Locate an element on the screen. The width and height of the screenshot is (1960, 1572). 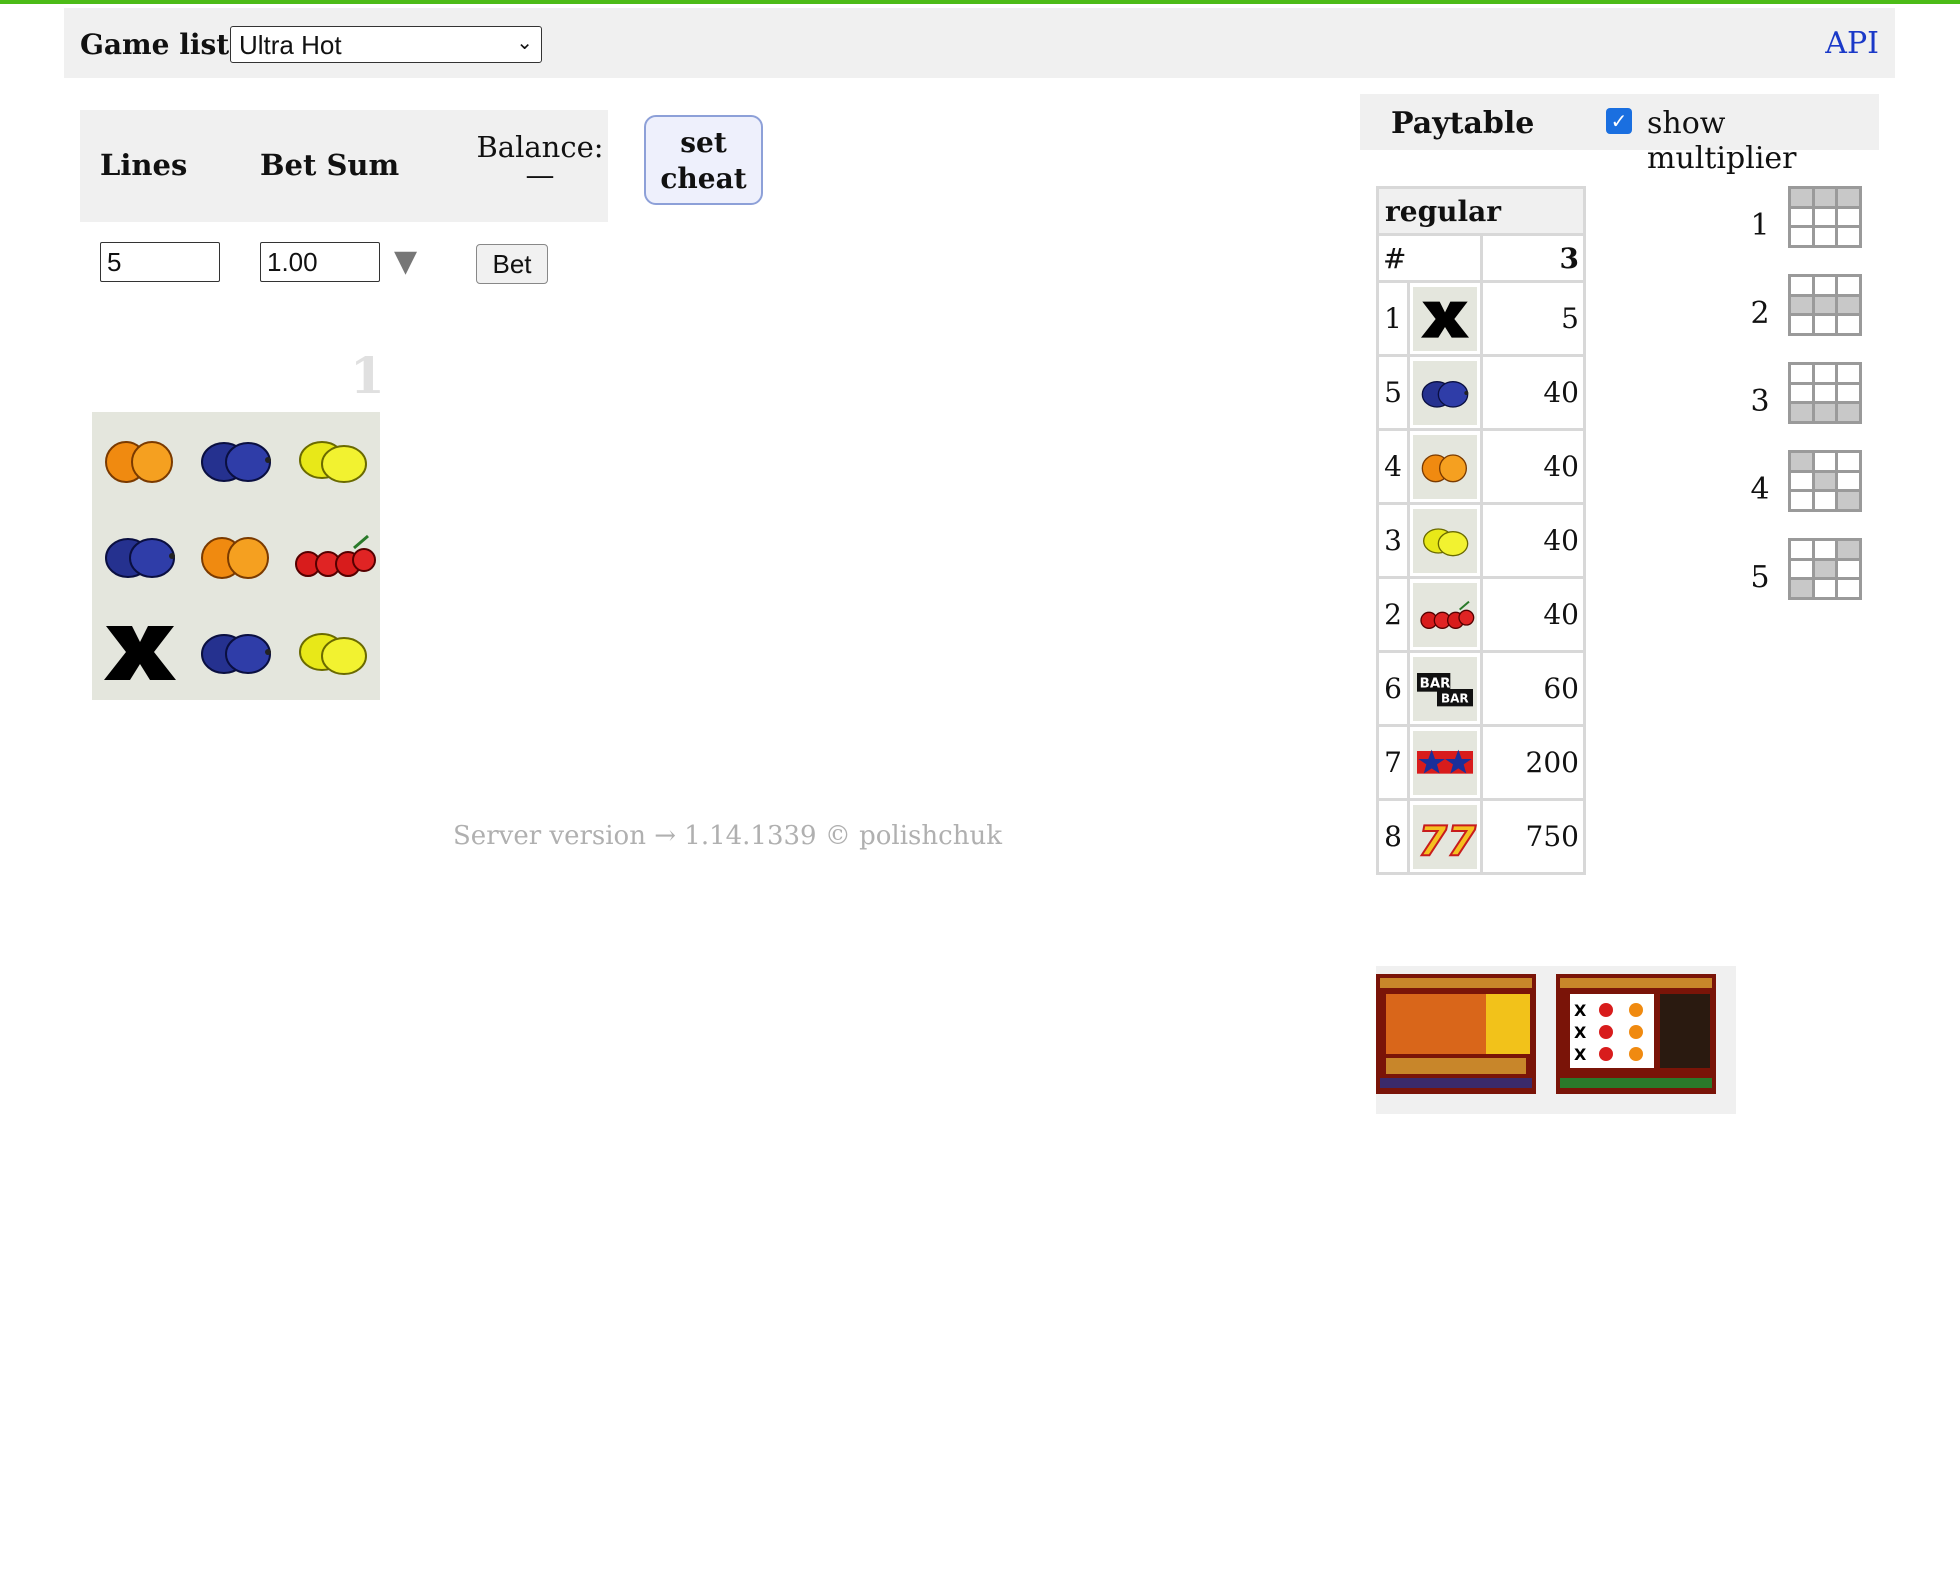
paytable-title: Paytable is located at coordinates (1463, 123).